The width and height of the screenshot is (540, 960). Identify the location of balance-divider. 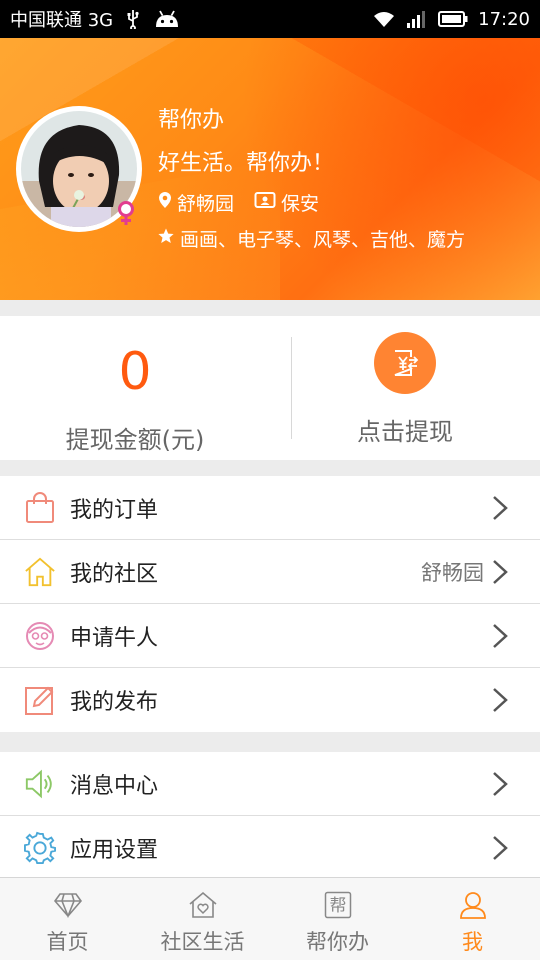
(291, 388).